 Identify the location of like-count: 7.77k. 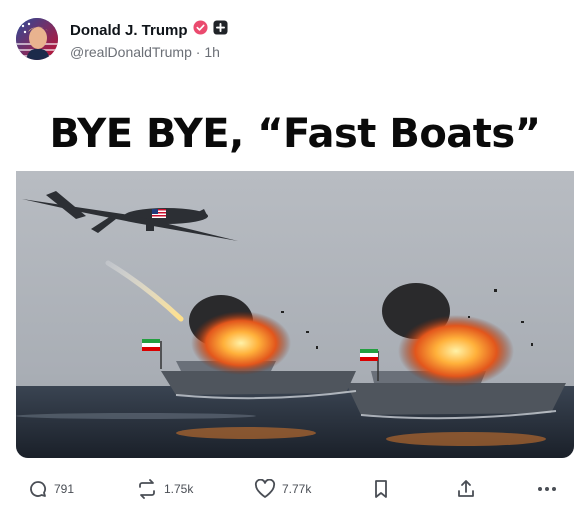
(297, 489).